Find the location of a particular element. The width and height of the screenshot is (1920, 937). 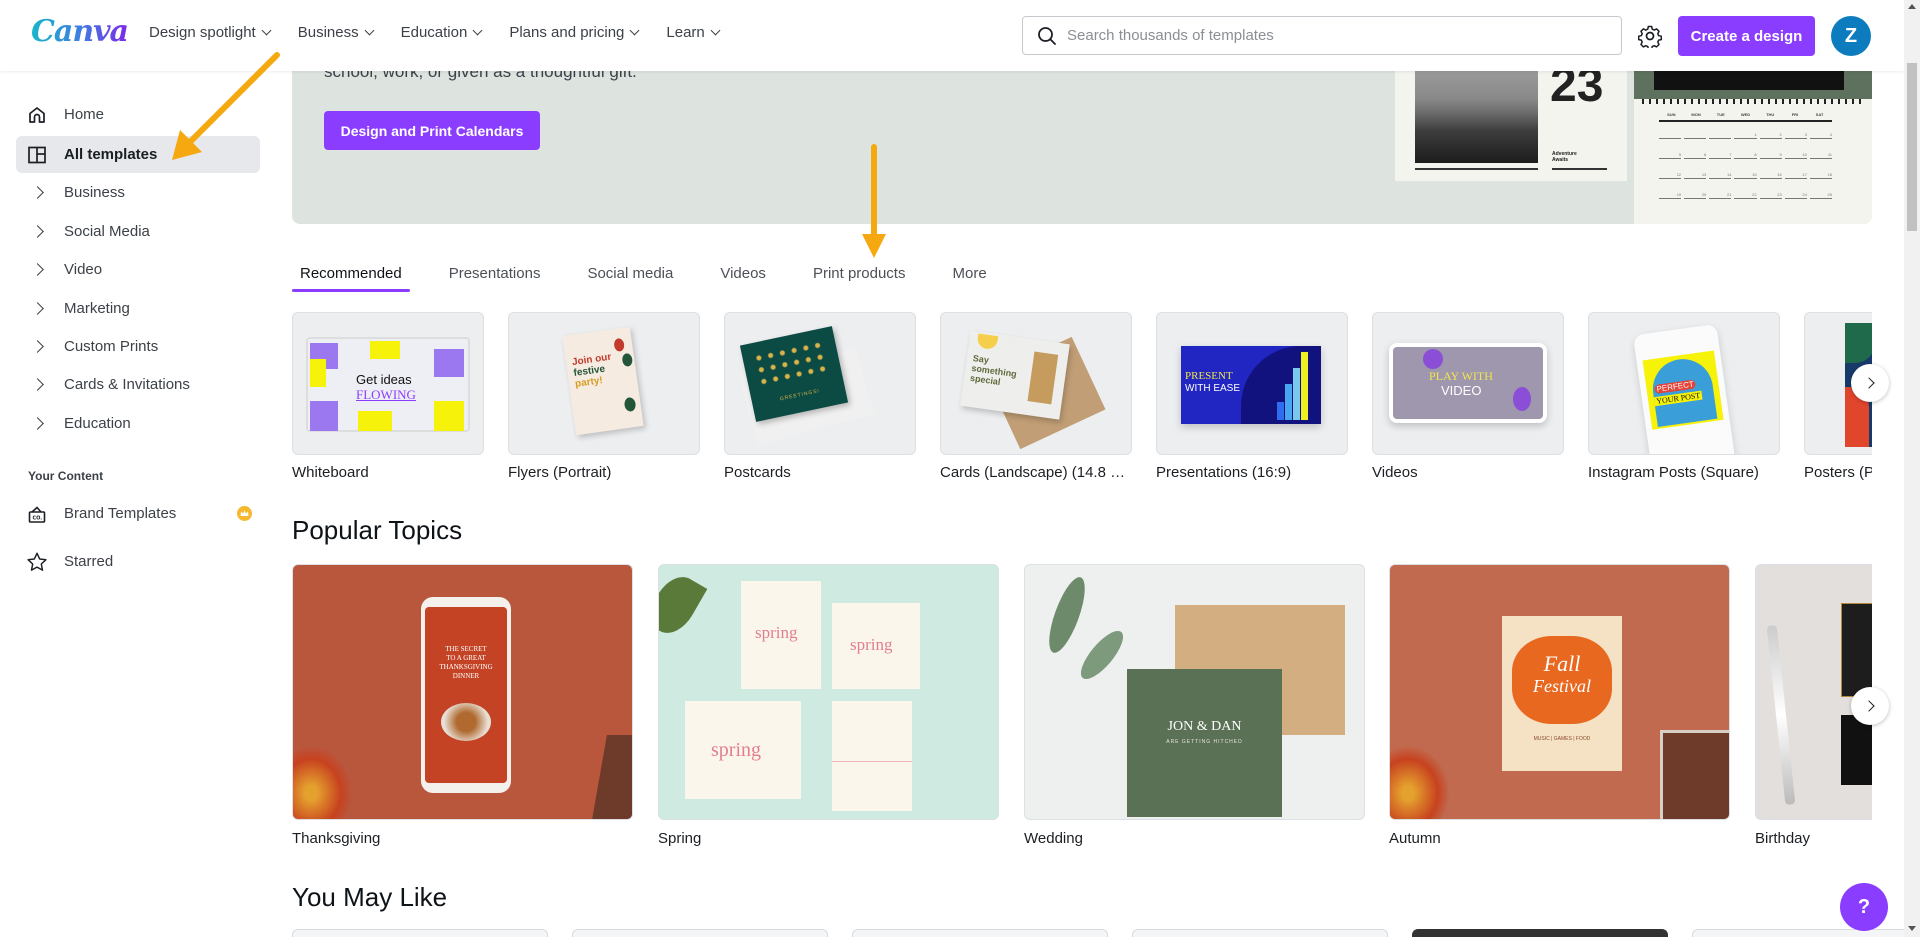

sidebar-item-brand-templates: CO. Brand Templates is located at coordinates (138, 513).